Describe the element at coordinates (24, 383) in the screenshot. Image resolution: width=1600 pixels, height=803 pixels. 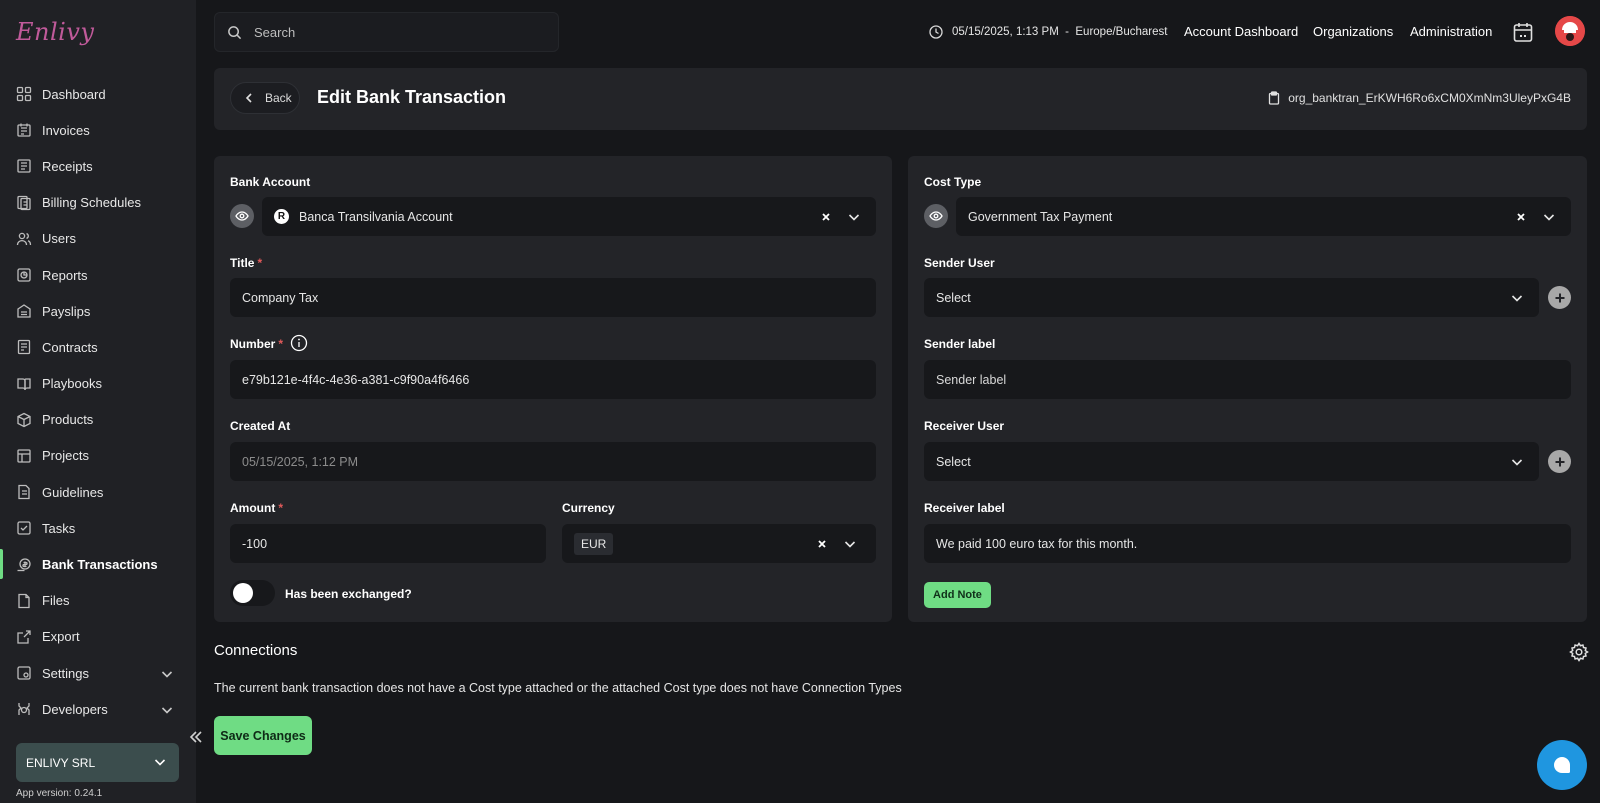
I see `playbook-icon` at that location.